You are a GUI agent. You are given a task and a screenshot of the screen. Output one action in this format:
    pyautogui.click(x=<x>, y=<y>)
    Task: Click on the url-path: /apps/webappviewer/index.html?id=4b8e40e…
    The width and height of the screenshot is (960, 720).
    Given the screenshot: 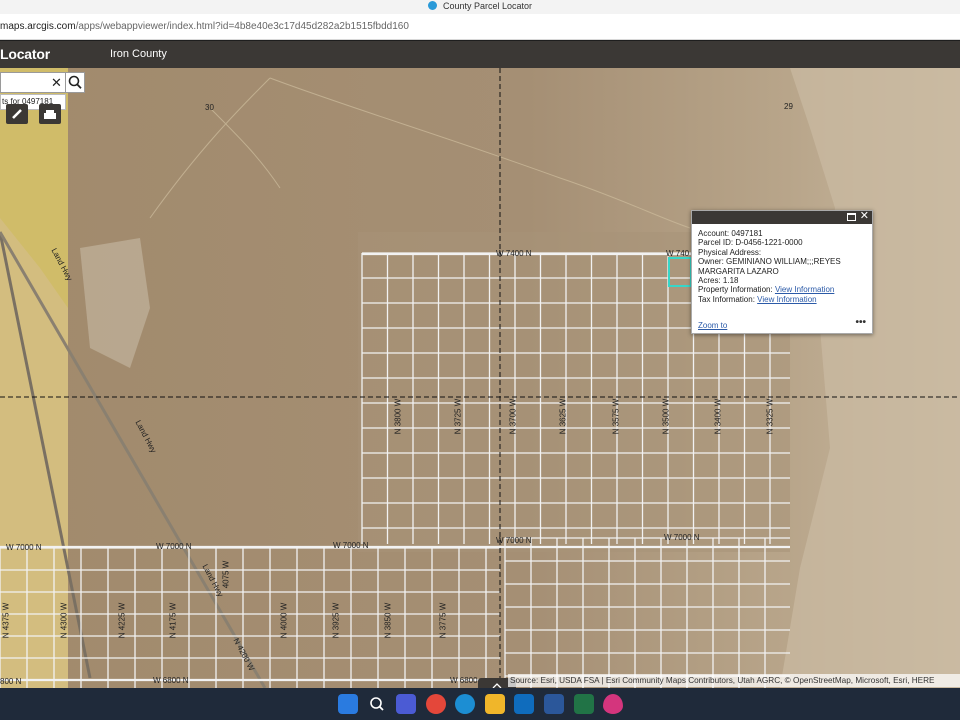 What is the action you would take?
    pyautogui.click(x=242, y=26)
    